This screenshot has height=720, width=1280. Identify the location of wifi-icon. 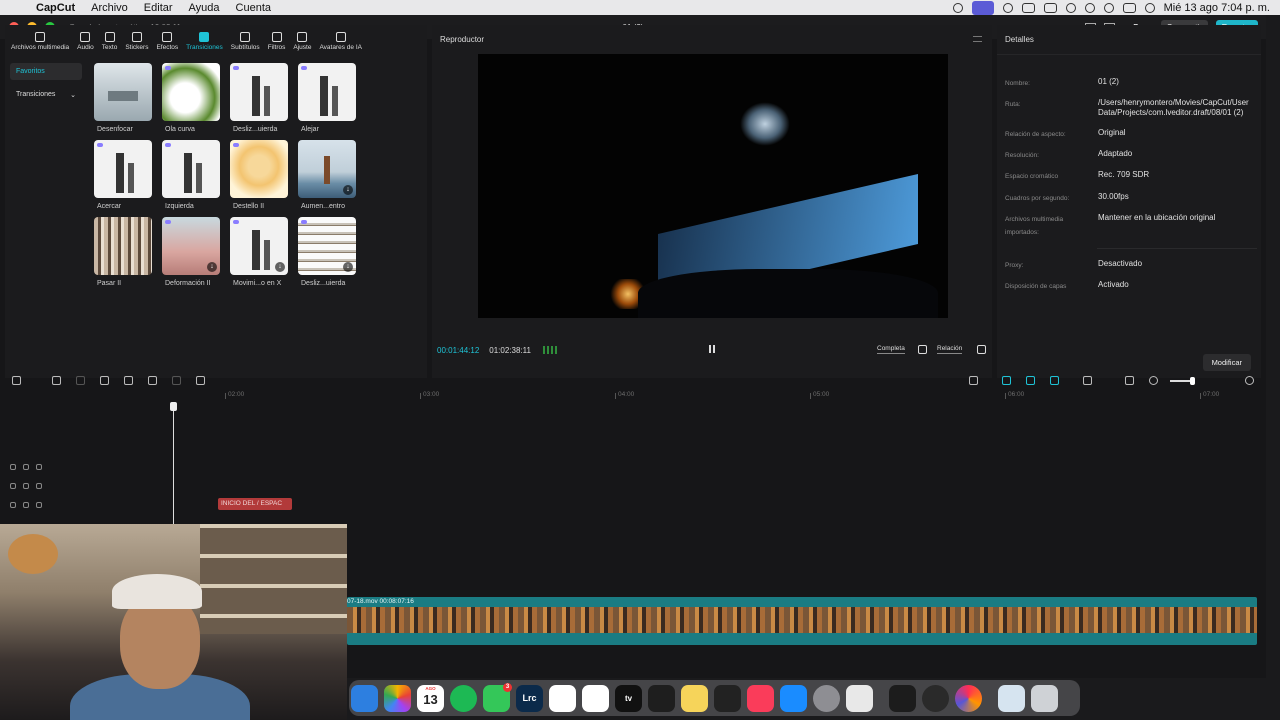
(1070, 7).